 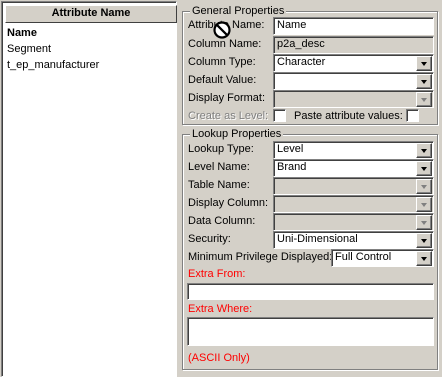 What do you see at coordinates (292, 167) in the screenshot?
I see `level-name-value: Brand` at bounding box center [292, 167].